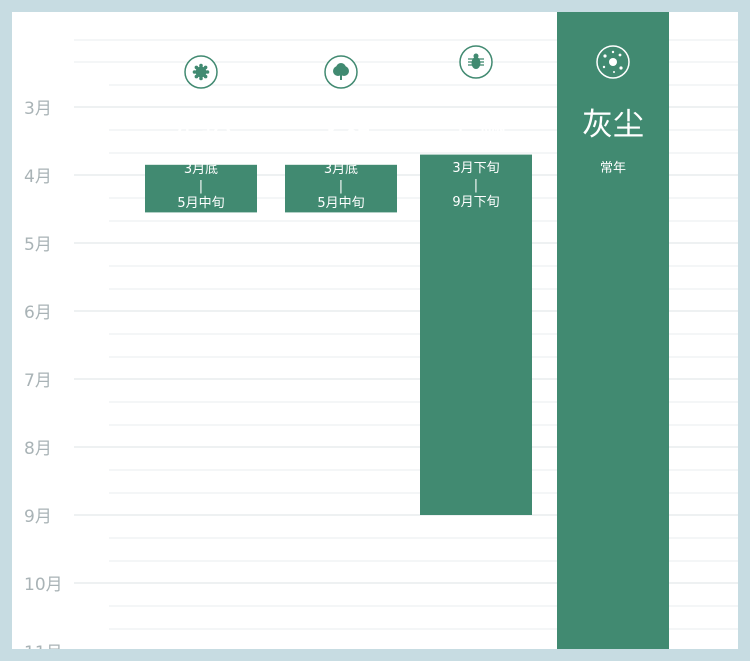 The image size is (750, 661). I want to click on bar-title: 花粉, so click(201, 136).